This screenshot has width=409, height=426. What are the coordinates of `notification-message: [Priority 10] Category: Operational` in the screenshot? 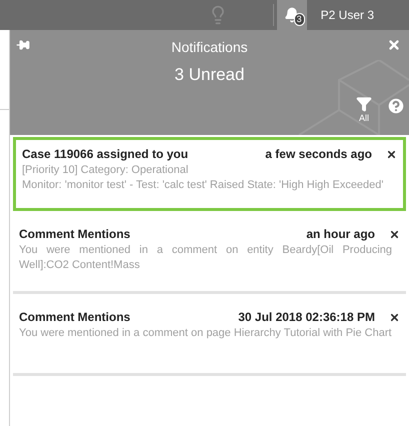 It's located at (106, 170).